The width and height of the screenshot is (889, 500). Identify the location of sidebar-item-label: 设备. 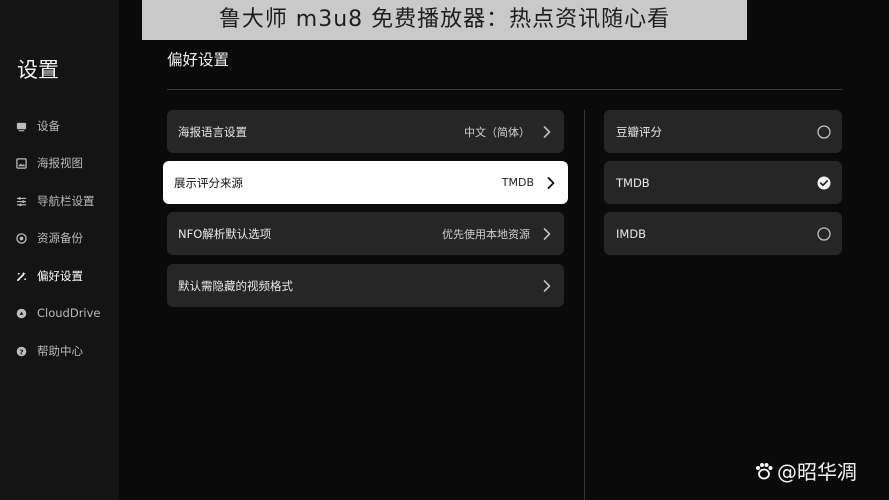
(48, 126).